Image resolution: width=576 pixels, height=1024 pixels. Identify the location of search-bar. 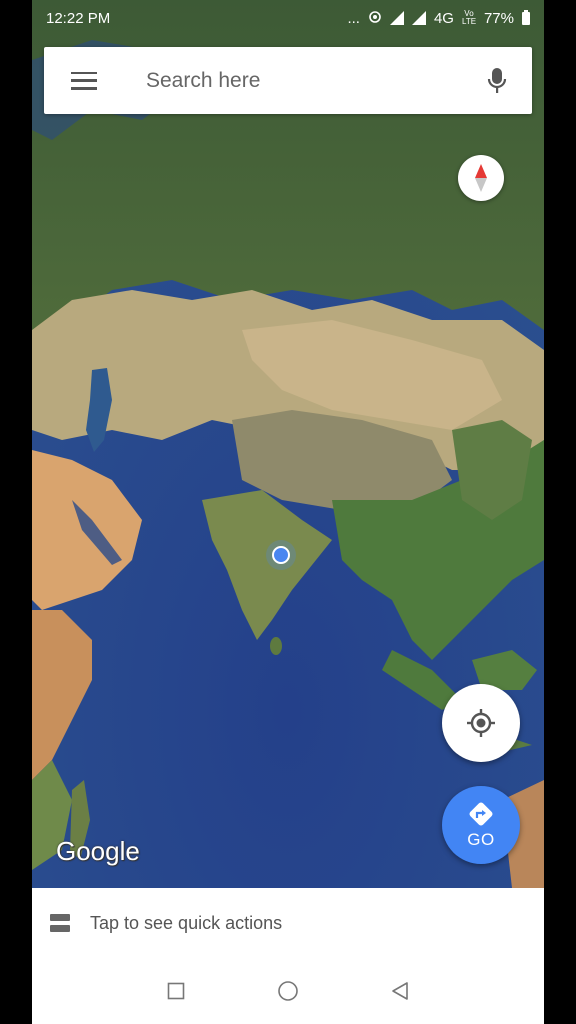
(288, 80).